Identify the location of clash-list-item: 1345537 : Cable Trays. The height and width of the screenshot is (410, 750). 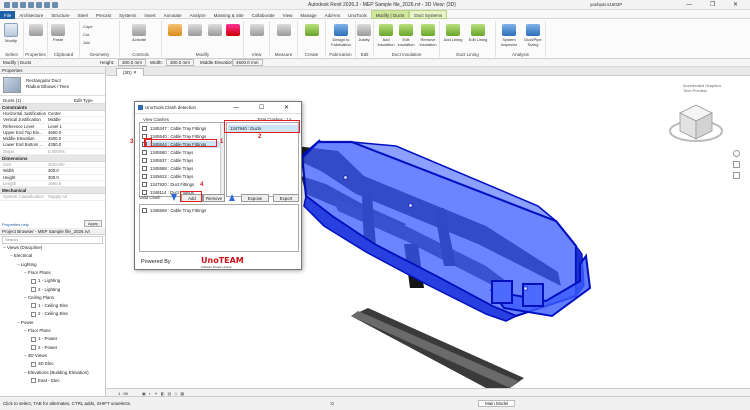
(181, 160).